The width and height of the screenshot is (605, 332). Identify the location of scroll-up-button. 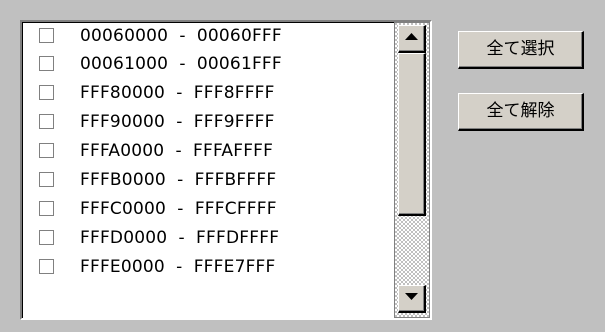
(412, 39).